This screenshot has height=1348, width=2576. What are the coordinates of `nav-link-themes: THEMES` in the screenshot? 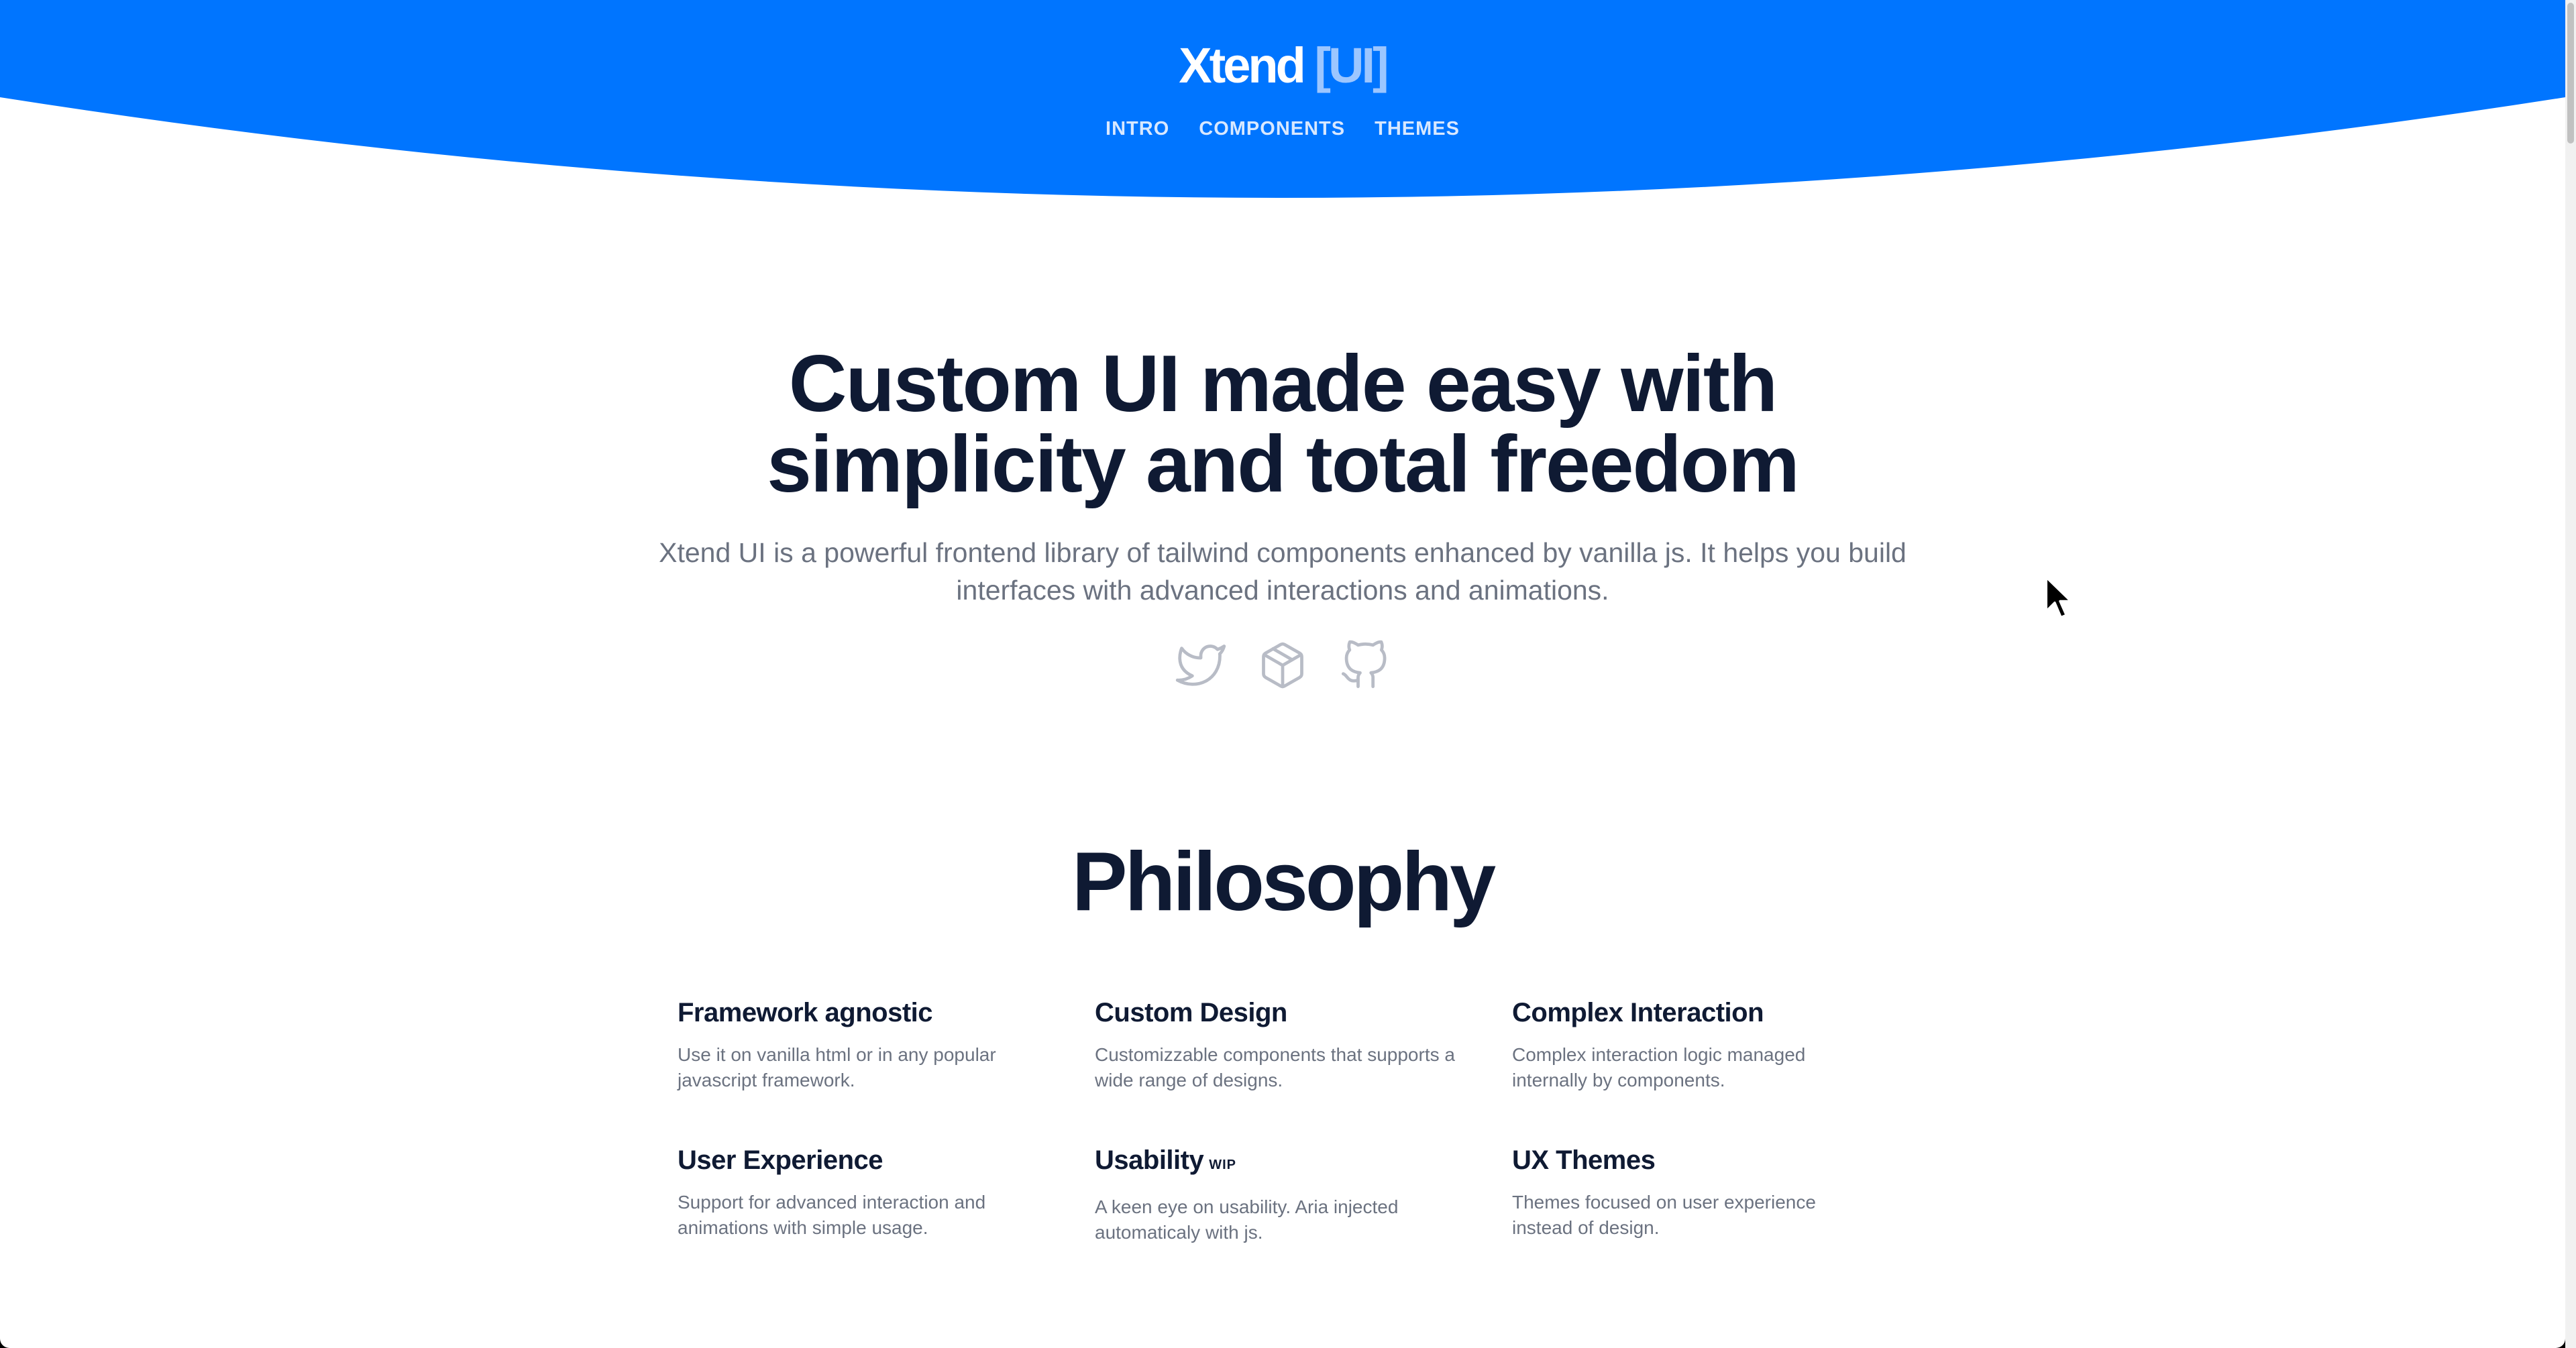 It's located at (1417, 128).